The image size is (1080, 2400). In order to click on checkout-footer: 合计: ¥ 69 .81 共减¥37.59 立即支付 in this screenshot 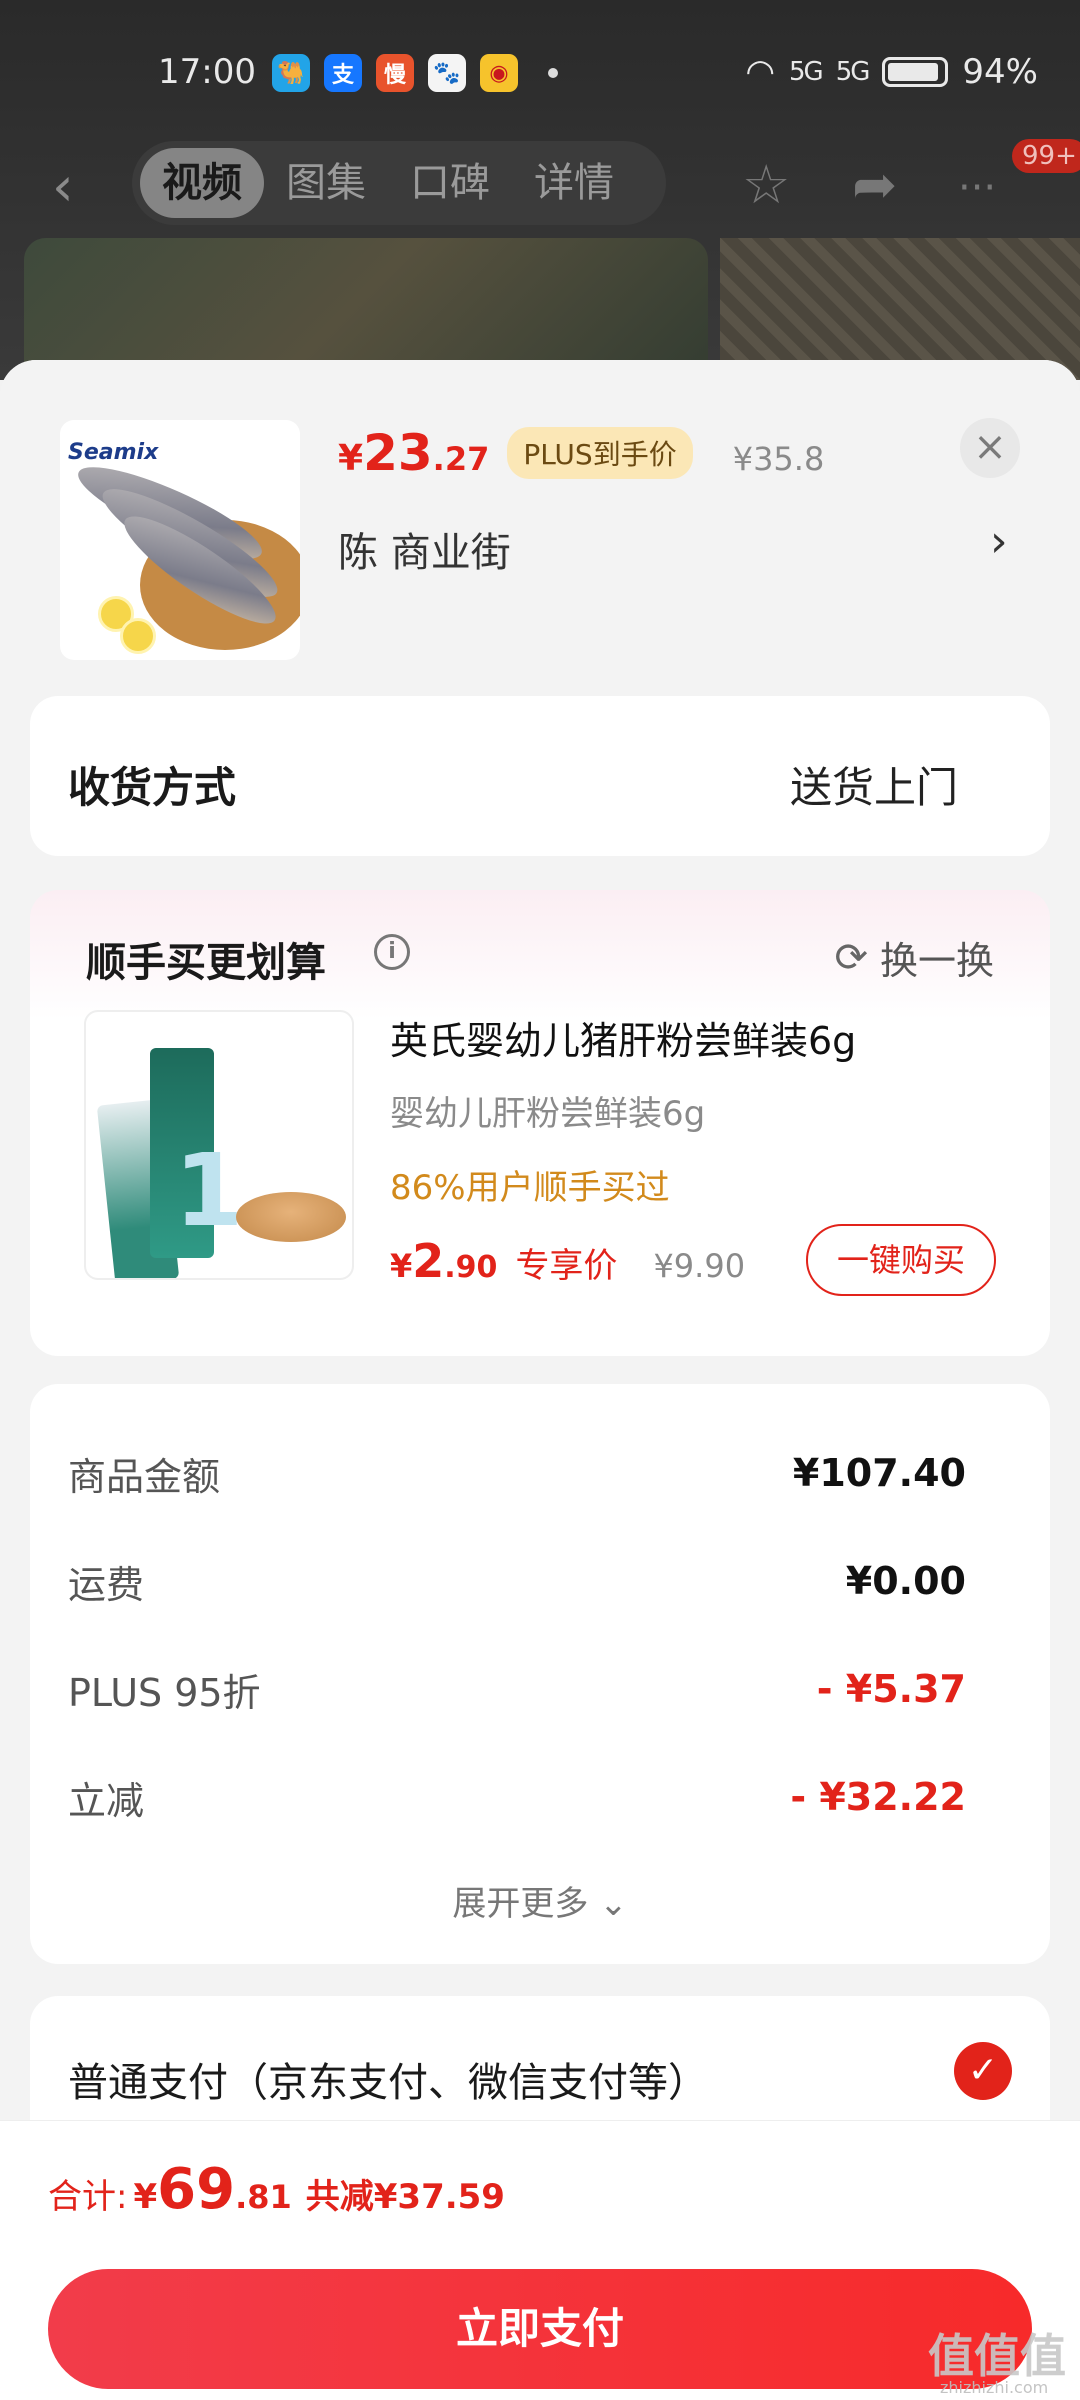, I will do `click(540, 2260)`.